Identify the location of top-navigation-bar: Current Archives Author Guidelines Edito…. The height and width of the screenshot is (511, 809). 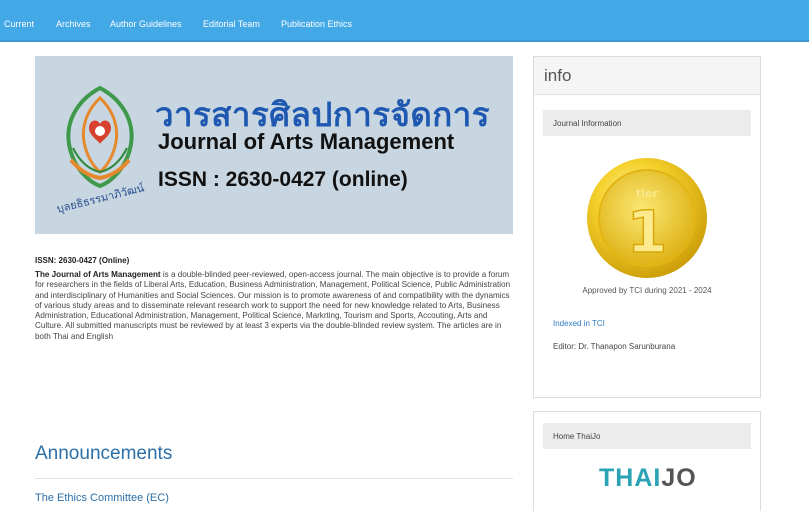
(404, 21).